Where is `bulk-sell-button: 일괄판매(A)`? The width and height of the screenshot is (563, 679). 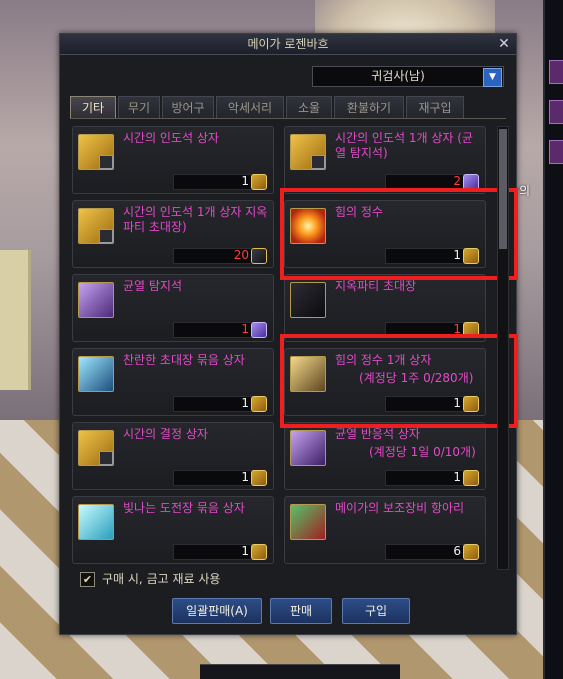
bulk-sell-button: 일괄판매(A) is located at coordinates (217, 611).